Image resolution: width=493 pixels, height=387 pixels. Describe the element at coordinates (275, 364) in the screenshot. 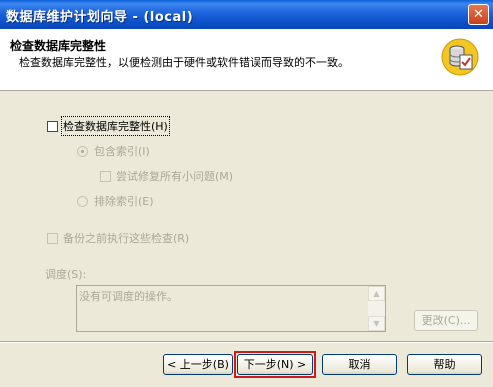

I see `highlight-box` at that location.